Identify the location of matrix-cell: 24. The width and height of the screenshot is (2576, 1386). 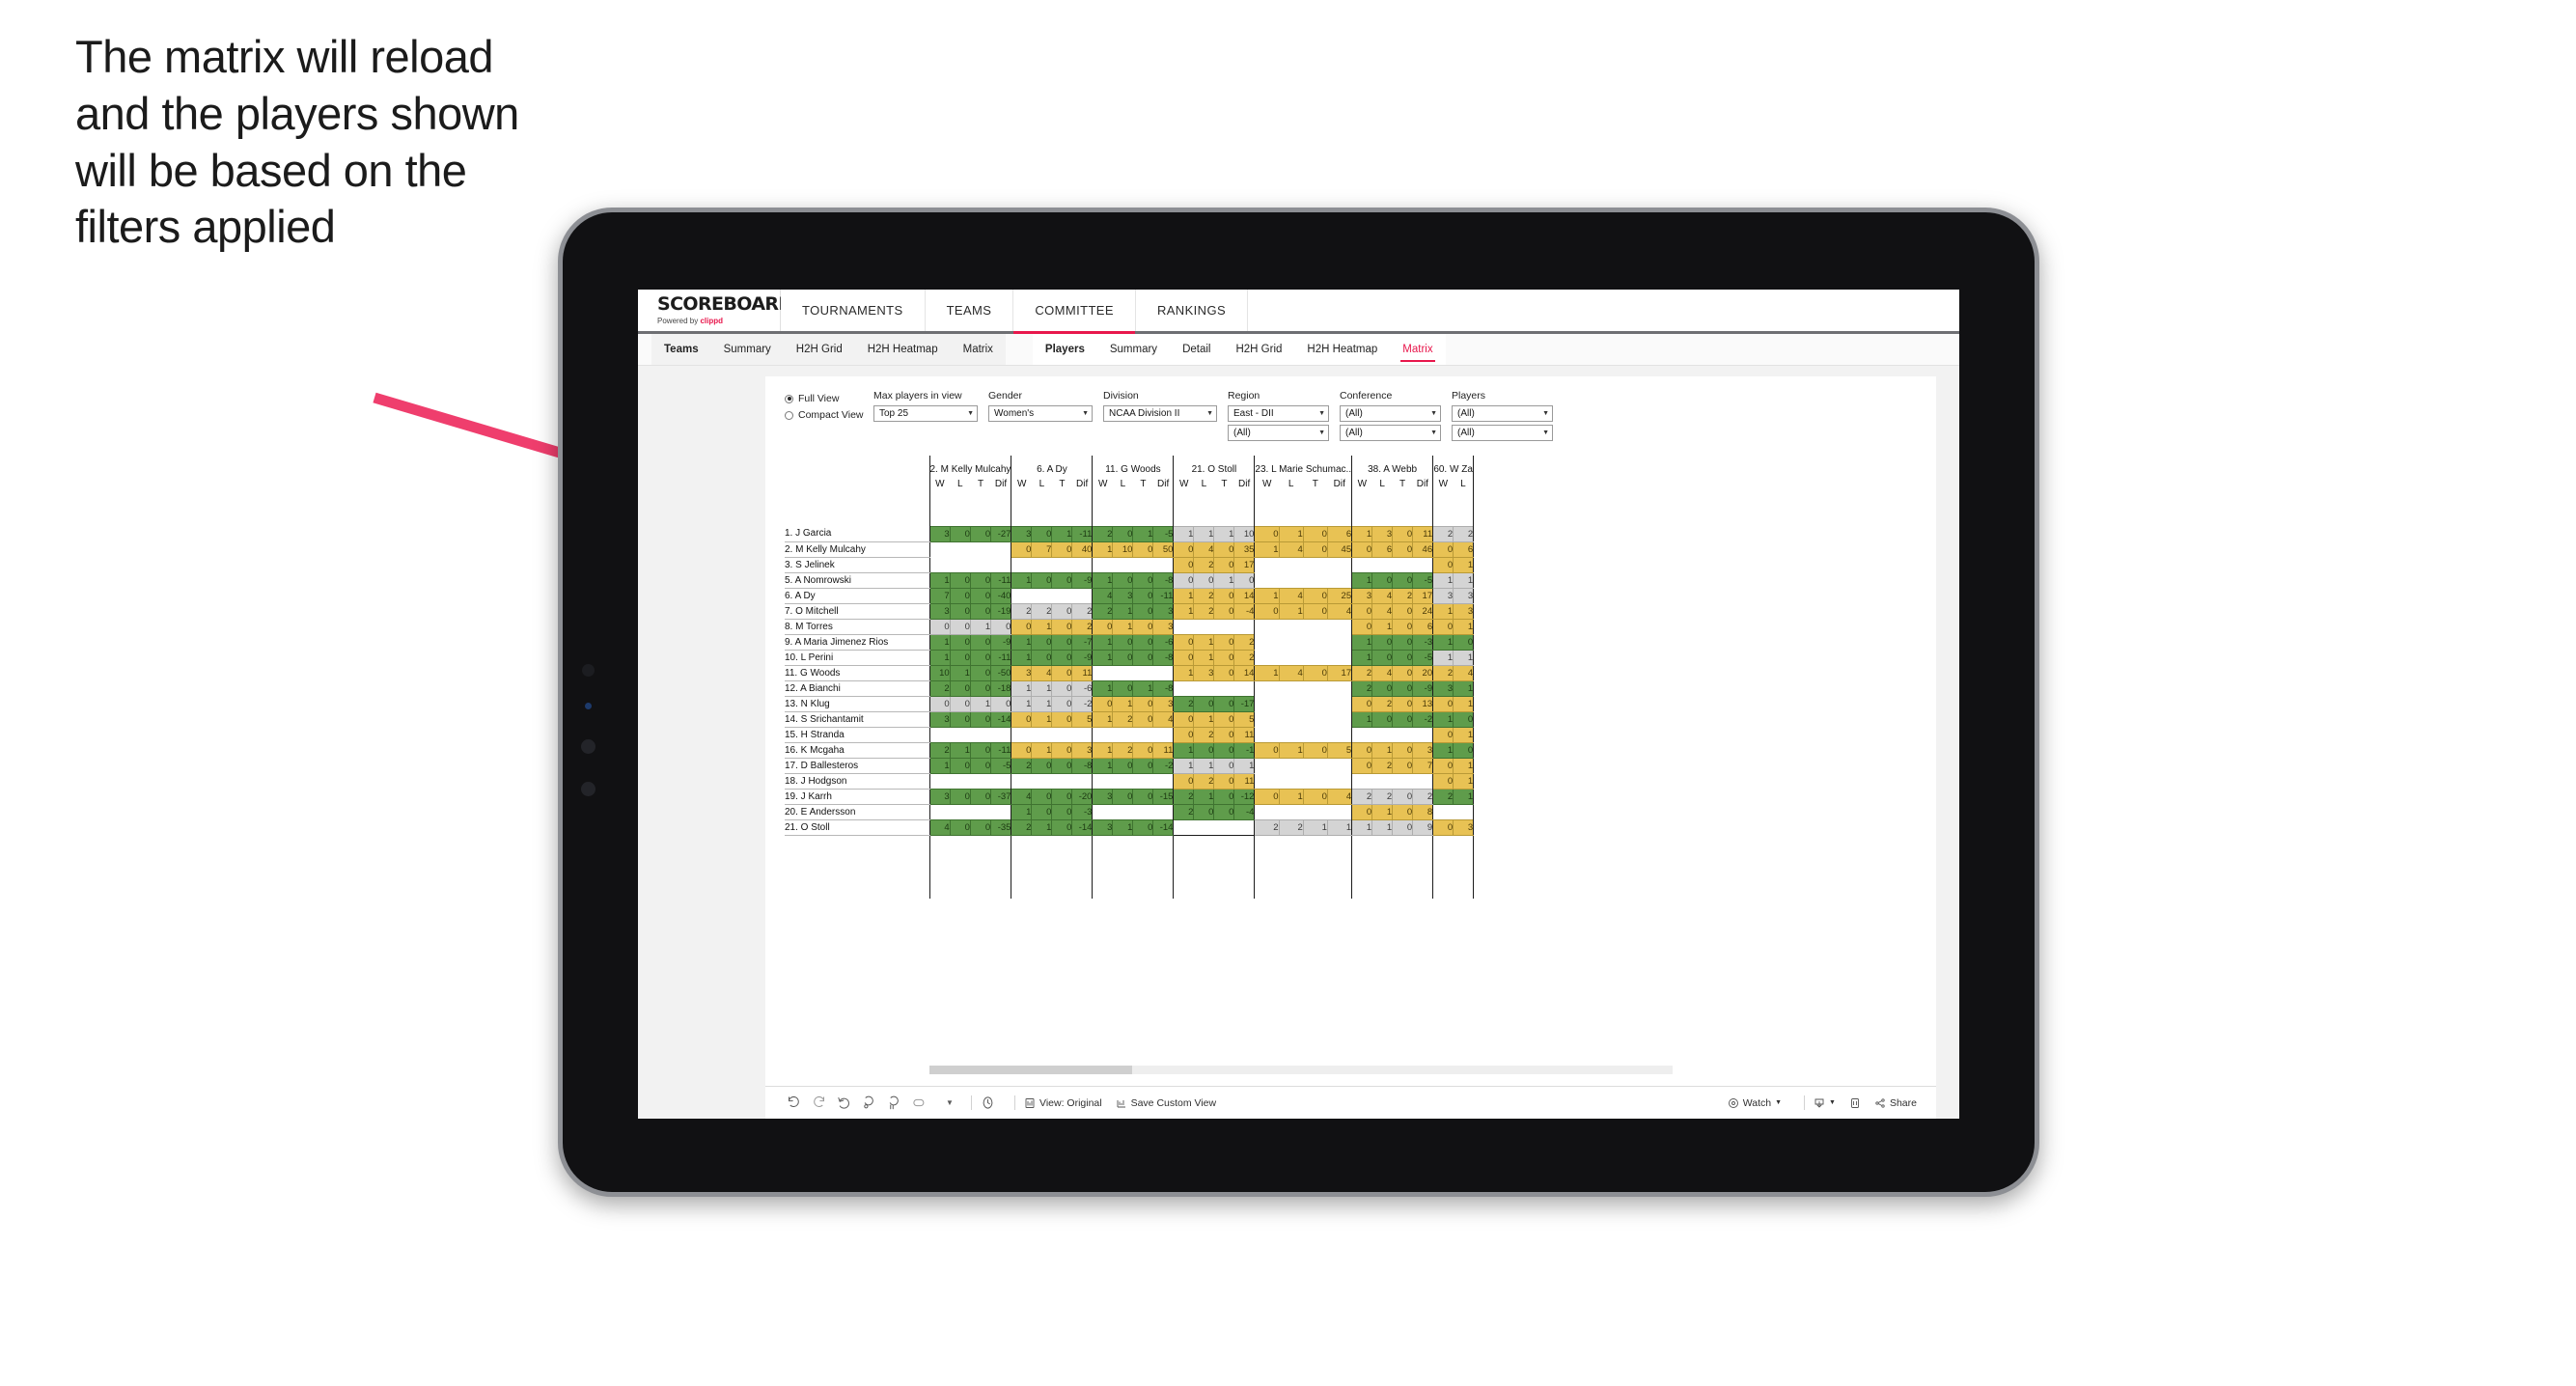
(1423, 611).